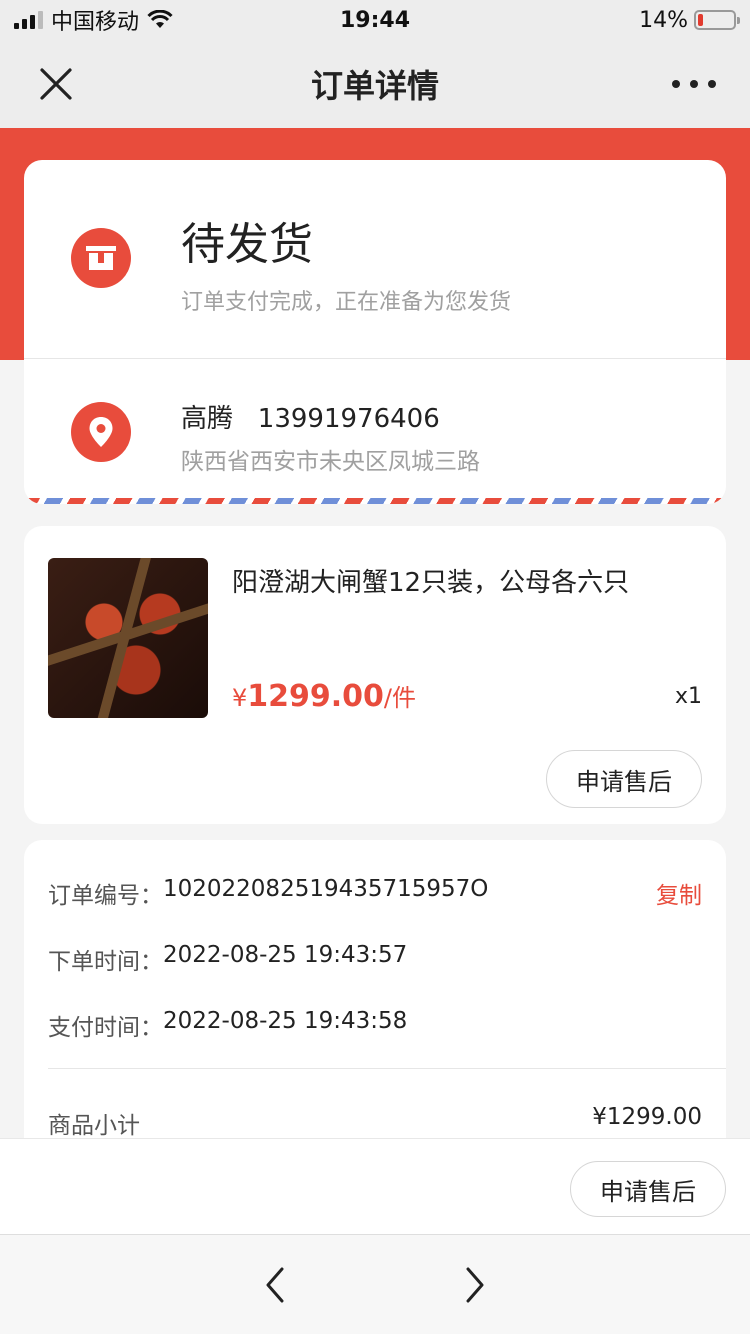  I want to click on currency-symbol: ¥, so click(240, 698).